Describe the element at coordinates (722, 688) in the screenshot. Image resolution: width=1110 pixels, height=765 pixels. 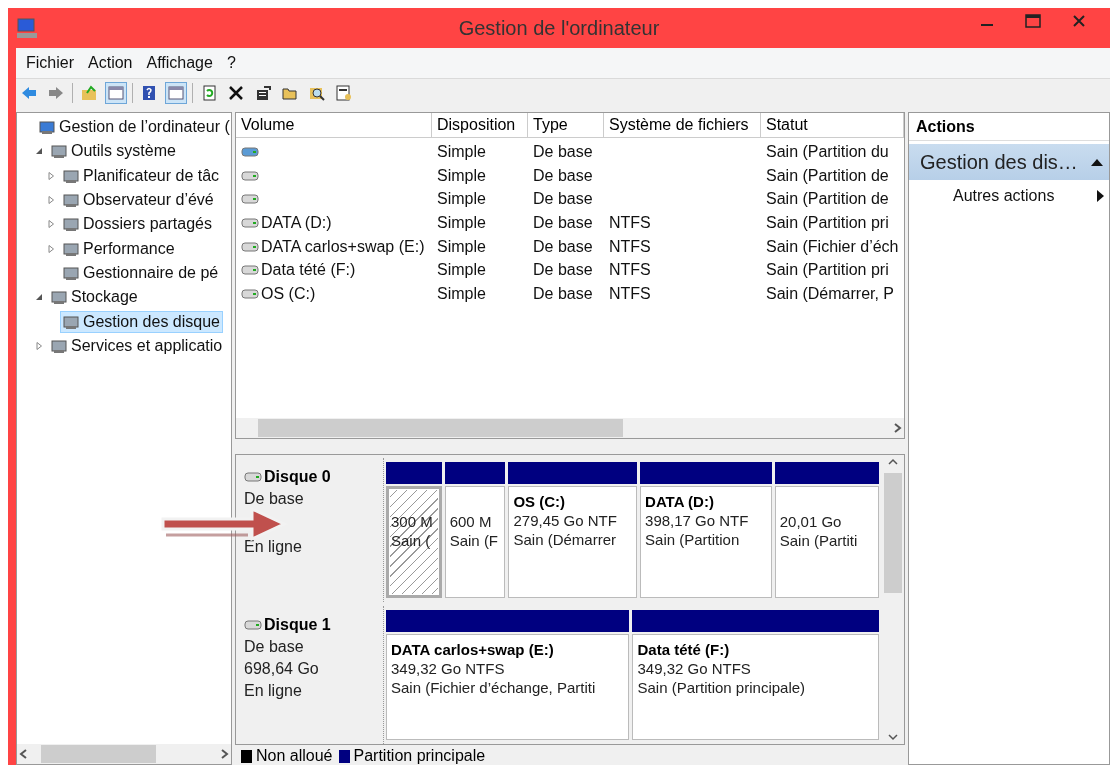
I see `partition-info: Sain (Partition principale)` at that location.